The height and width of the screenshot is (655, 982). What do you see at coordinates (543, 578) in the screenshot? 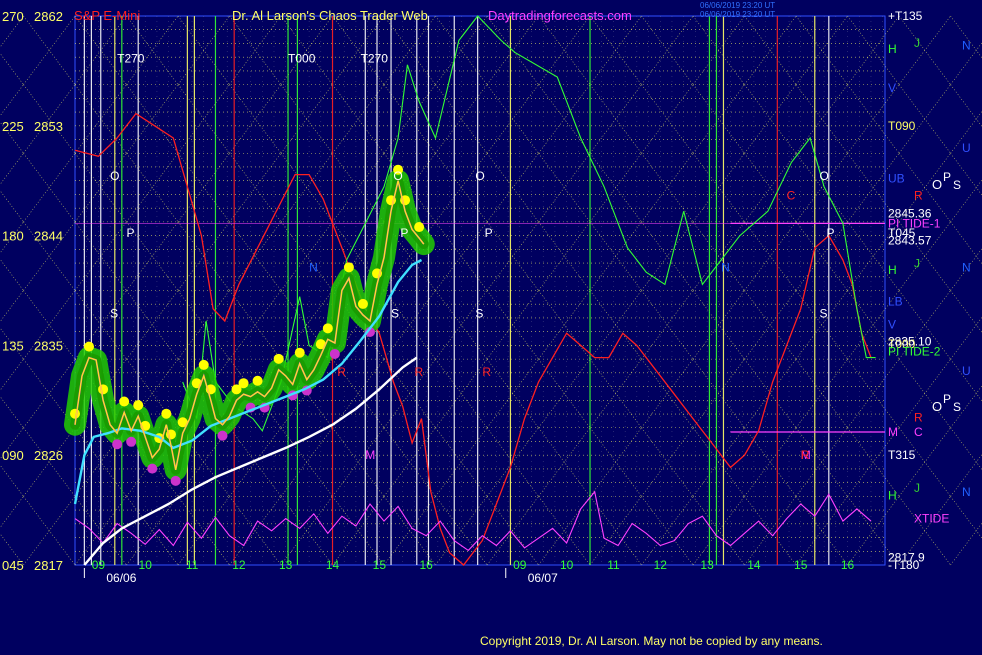
I see `x-tick-date: 06/07` at bounding box center [543, 578].